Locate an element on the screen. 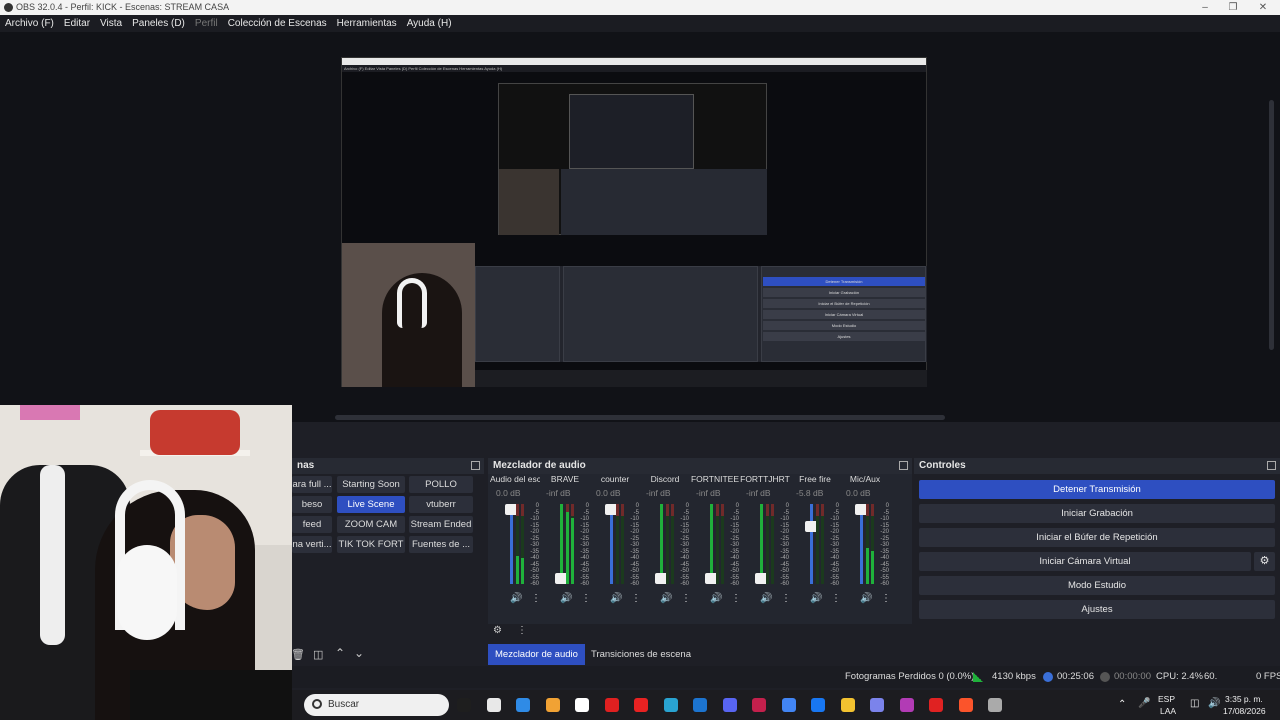  network-icon: ◫ is located at coordinates (1194, 703).